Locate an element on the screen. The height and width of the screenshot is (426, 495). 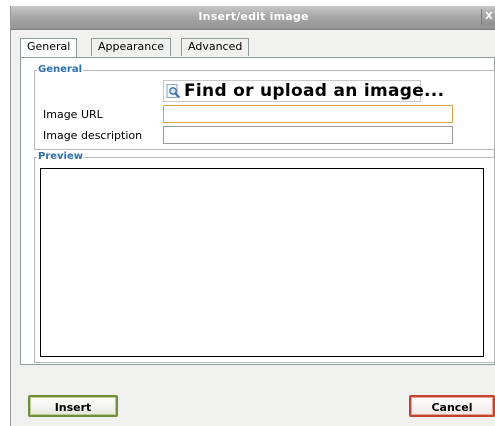
tab-advanced: Advanced is located at coordinates (215, 47).